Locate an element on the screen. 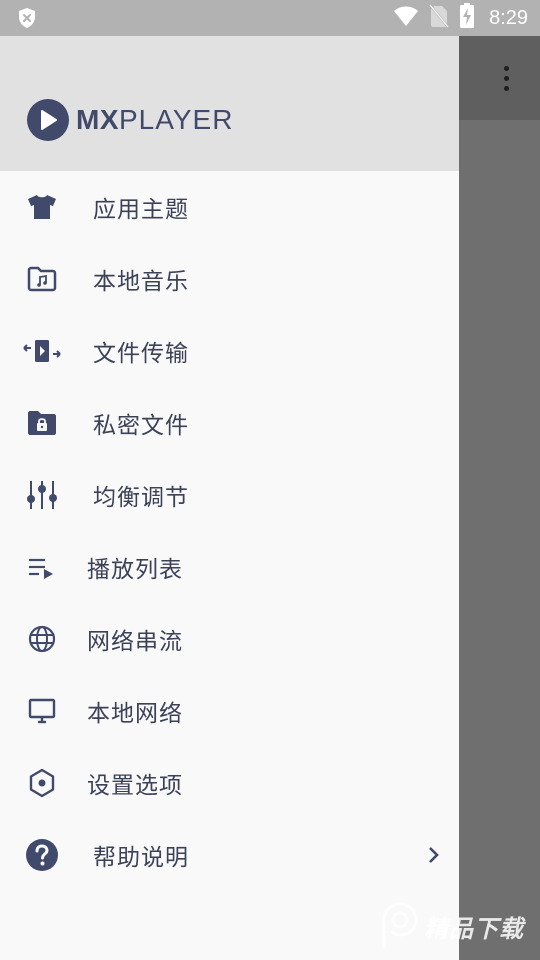 The width and height of the screenshot is (540, 960). menu-item-equalizer: 均衡调节 is located at coordinates (229, 495).